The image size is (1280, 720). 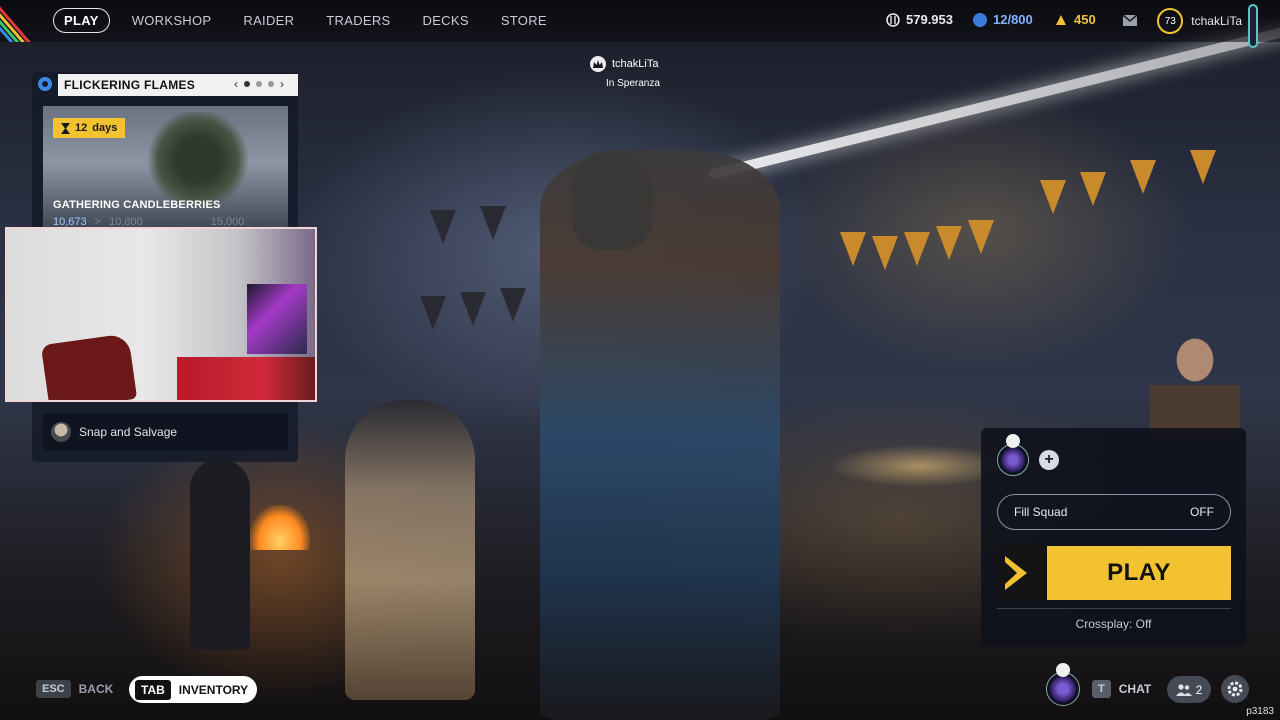 I want to click on crossplay-status: Crossplay: Off, so click(x=1113, y=624).